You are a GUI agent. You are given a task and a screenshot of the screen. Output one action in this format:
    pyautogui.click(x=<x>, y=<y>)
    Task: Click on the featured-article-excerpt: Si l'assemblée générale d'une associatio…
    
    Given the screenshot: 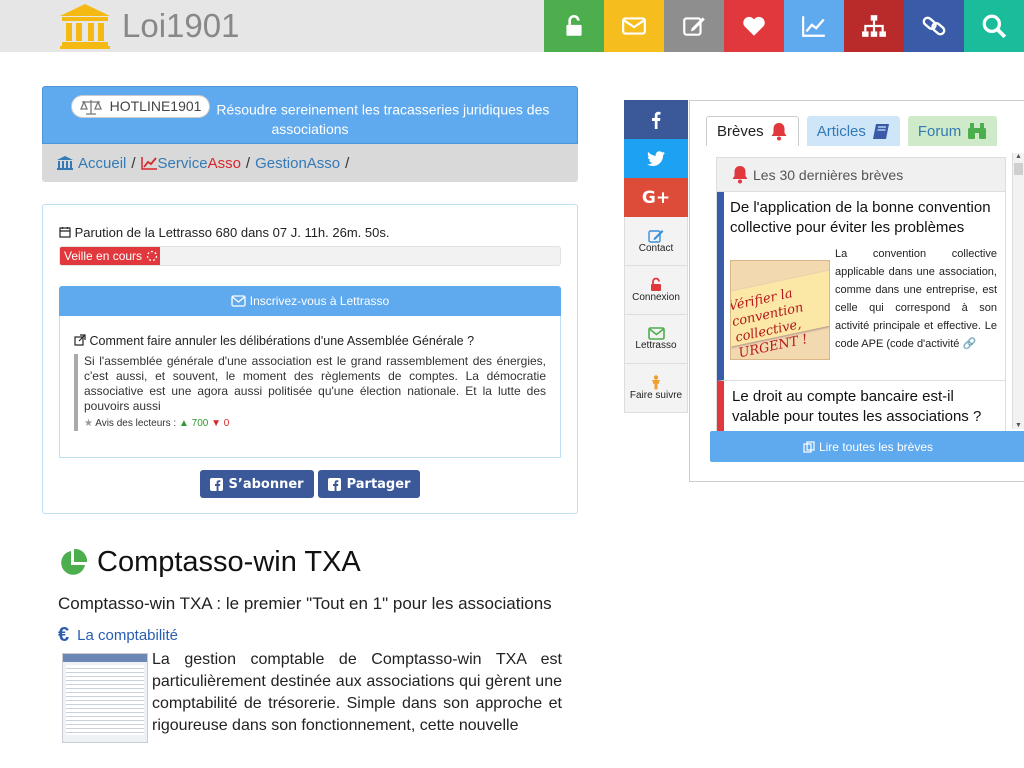 What is the action you would take?
    pyautogui.click(x=310, y=392)
    